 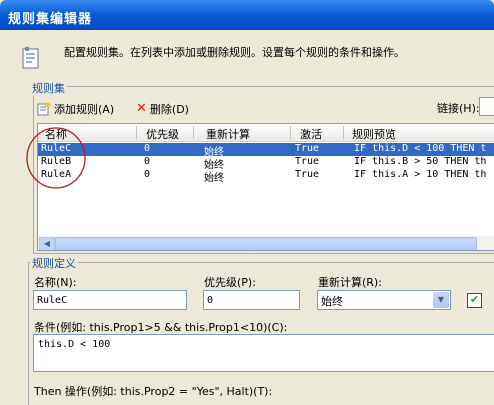 I want to click on rule-preview: IF this.A > 10 THEN th, so click(x=420, y=174).